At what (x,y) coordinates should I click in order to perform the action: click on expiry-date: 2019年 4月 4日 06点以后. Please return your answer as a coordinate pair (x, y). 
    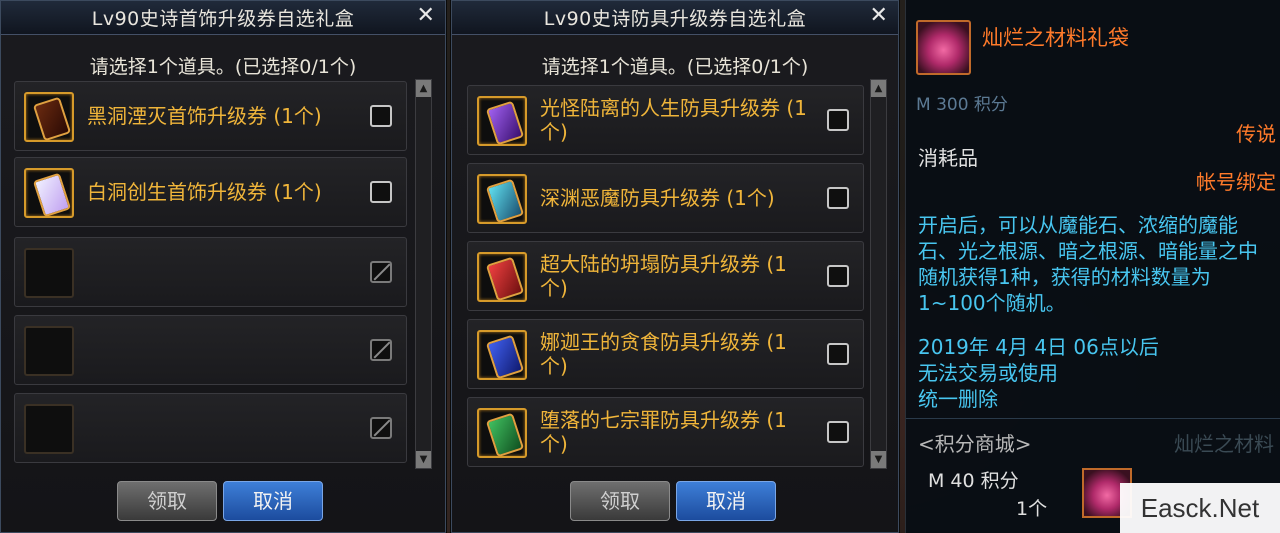
    Looking at the image, I should click on (1038, 347).